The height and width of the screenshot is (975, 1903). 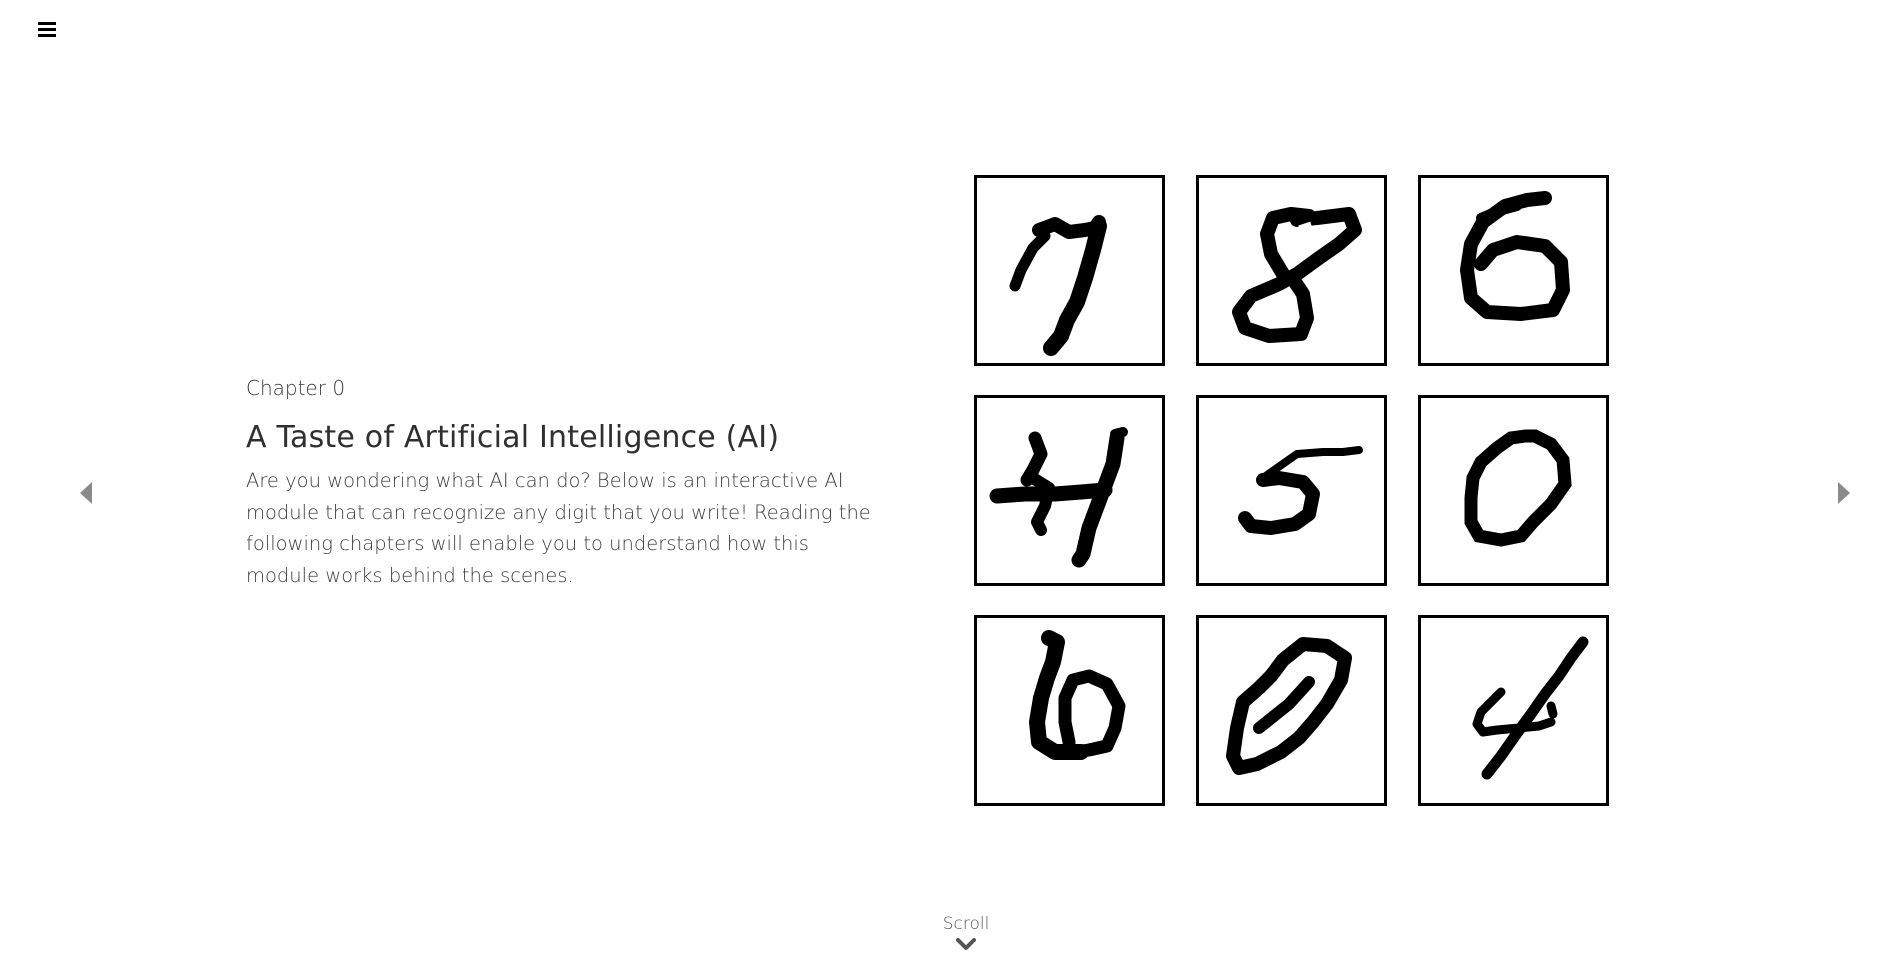 What do you see at coordinates (1300, 490) in the screenshot?
I see `digit-5-drawing` at bounding box center [1300, 490].